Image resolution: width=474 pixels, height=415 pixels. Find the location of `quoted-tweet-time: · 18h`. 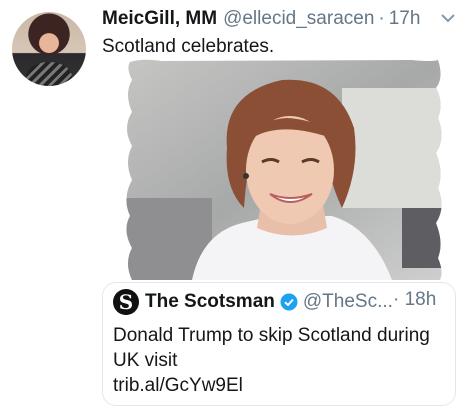

quoted-tweet-time: · 18h is located at coordinates (414, 300).